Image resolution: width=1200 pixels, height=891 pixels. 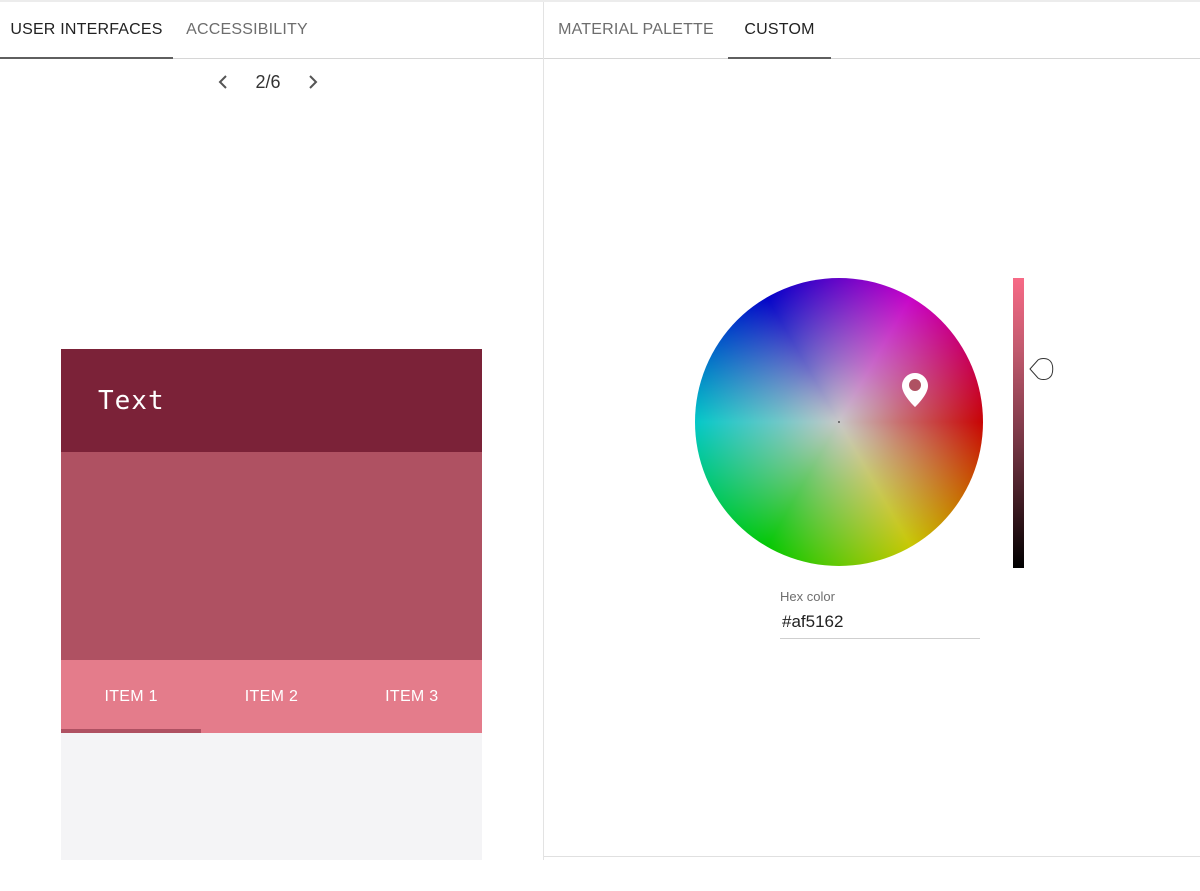 What do you see at coordinates (880, 624) in the screenshot?
I see `hex-color-input` at bounding box center [880, 624].